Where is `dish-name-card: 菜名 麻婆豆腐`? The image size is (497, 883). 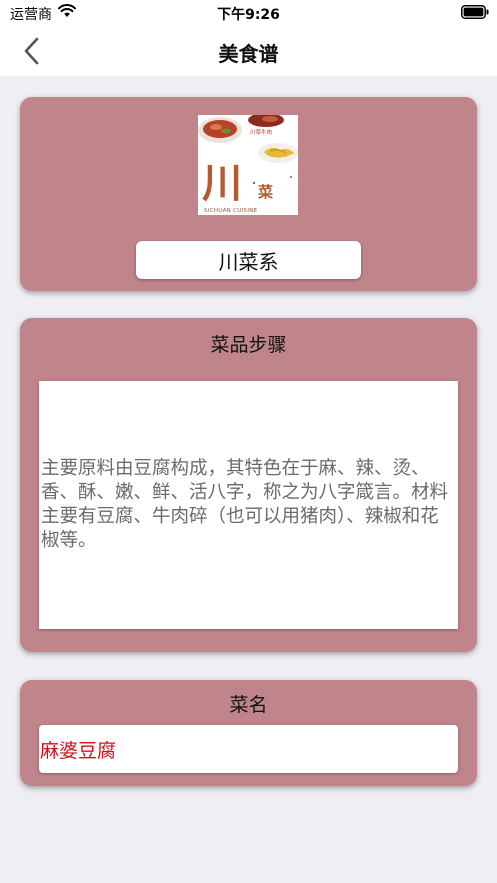 dish-name-card: 菜名 麻婆豆腐 is located at coordinates (248, 733).